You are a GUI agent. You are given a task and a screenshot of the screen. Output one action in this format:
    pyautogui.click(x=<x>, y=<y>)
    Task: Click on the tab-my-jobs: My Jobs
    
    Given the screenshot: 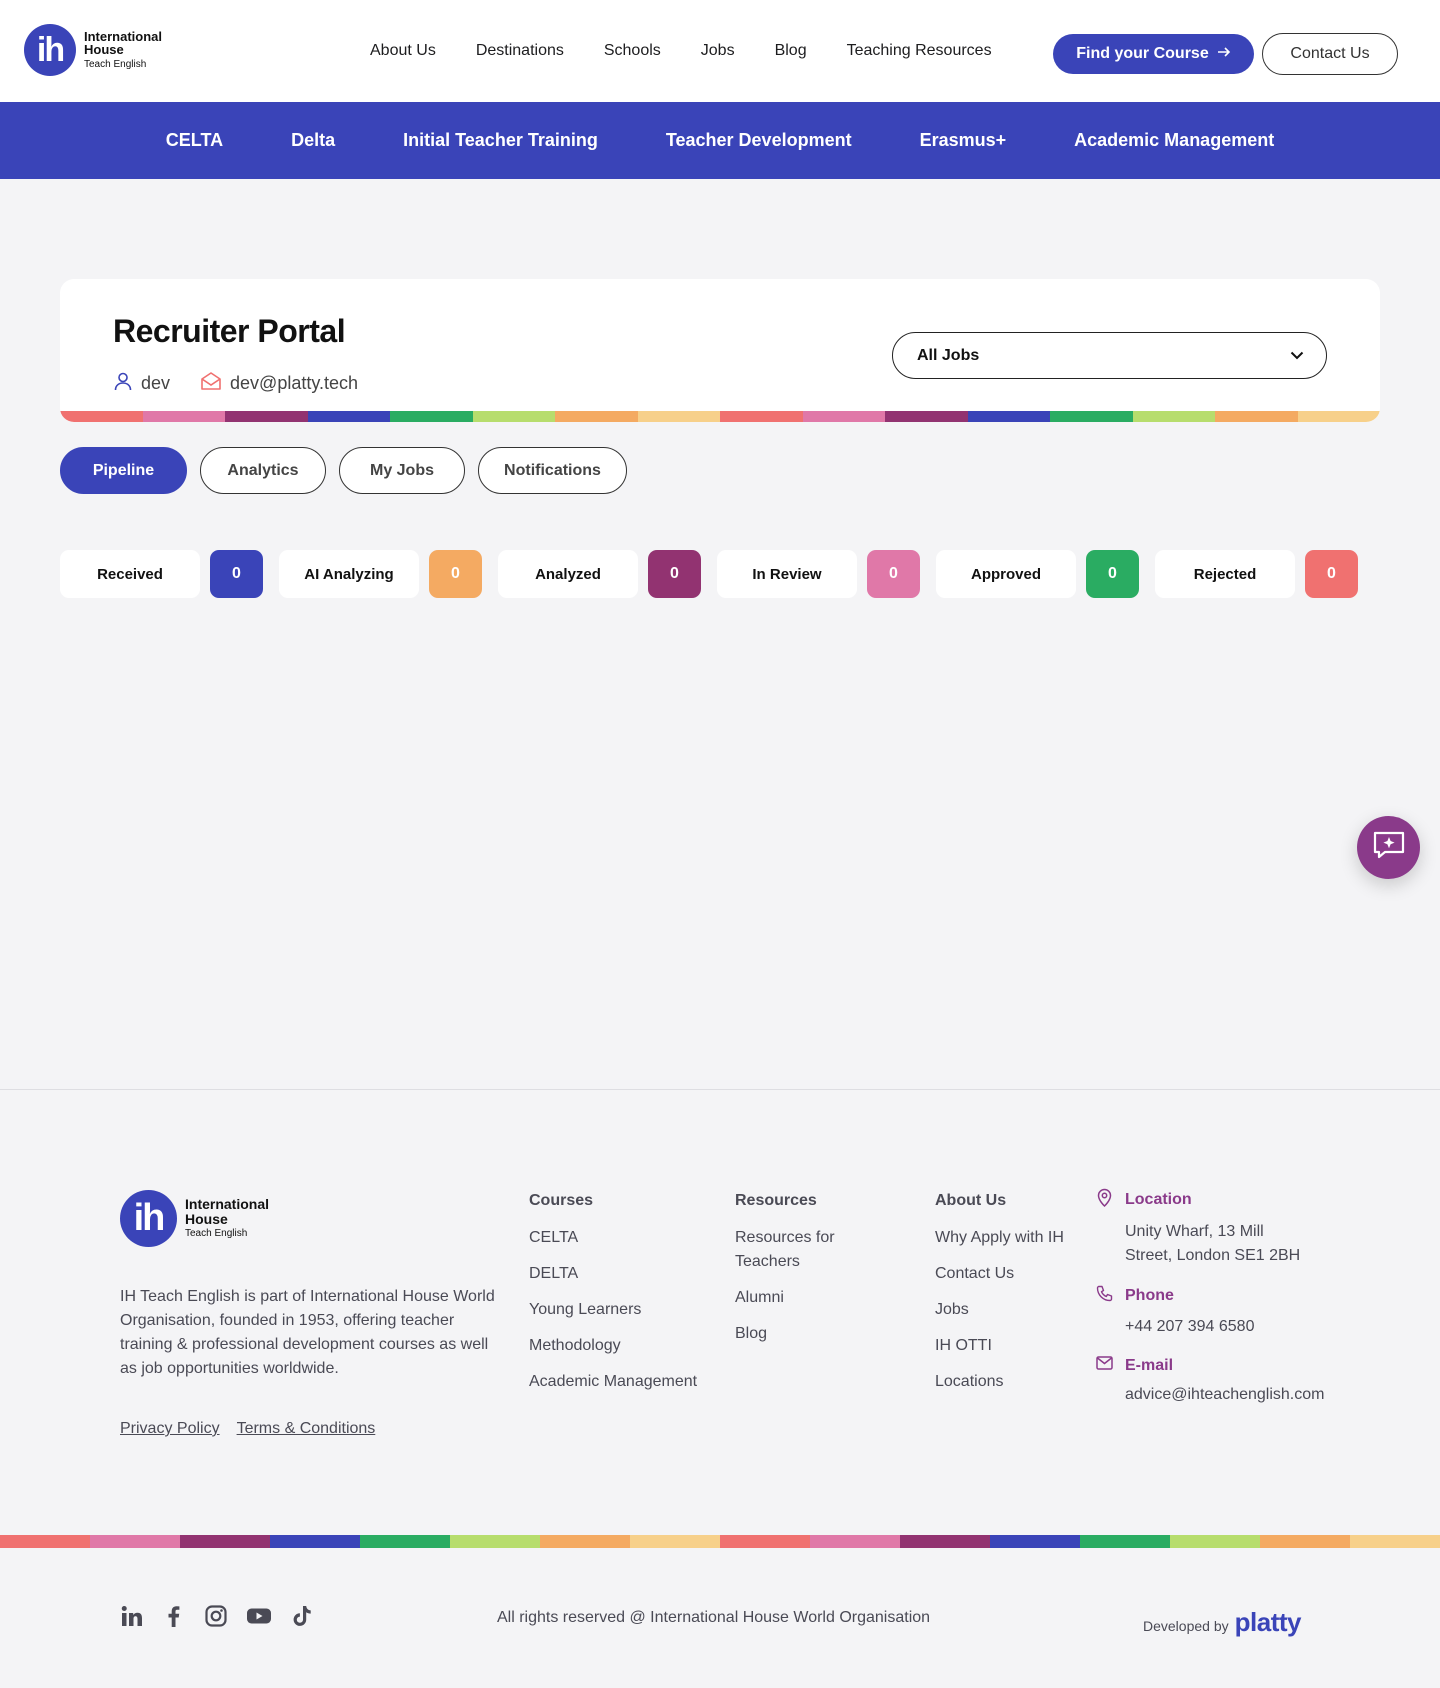 What is the action you would take?
    pyautogui.click(x=402, y=470)
    